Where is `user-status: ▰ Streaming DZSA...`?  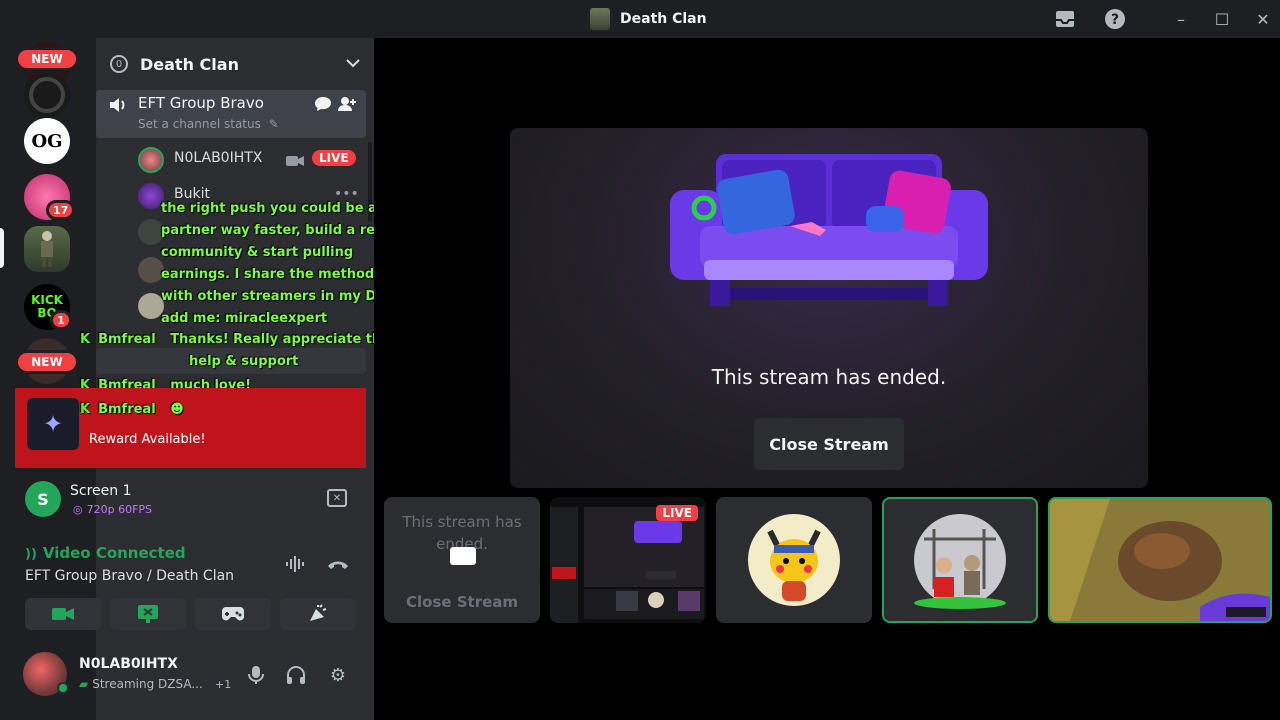
user-status: ▰ Streaming DZSA... is located at coordinates (141, 684).